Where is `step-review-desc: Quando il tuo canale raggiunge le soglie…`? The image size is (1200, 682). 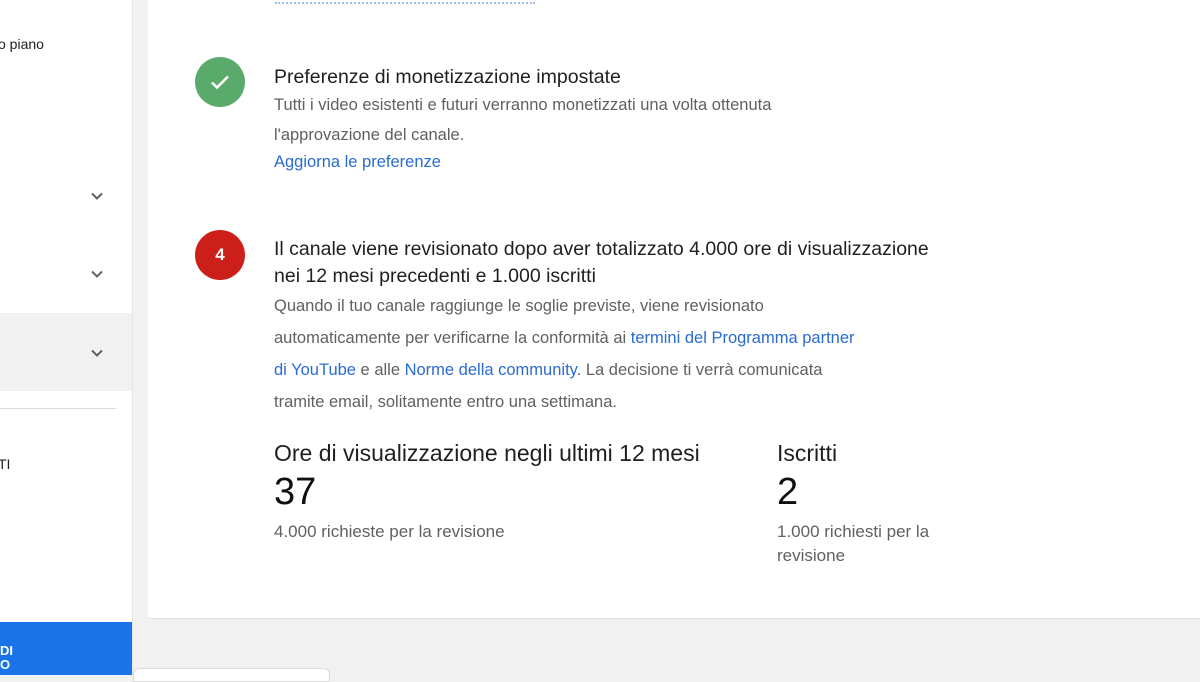 step-review-desc: Quando il tuo canale raggiunge le soglie… is located at coordinates (654, 354).